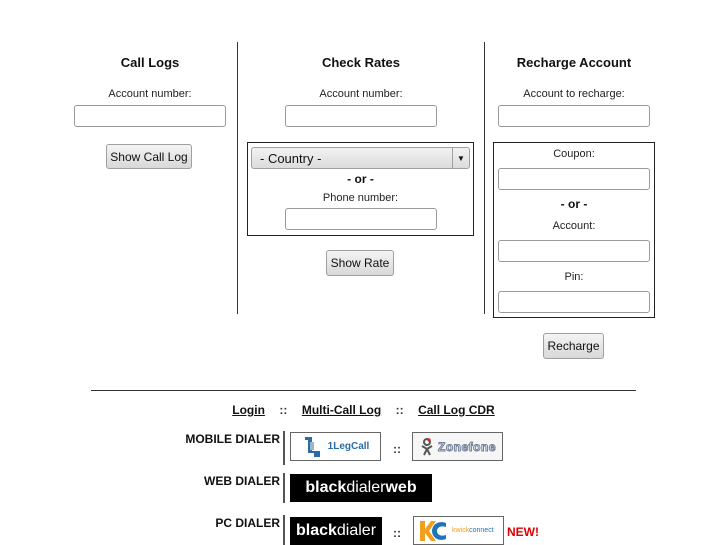 The image size is (727, 545). I want to click on section-divider, so click(363, 390).